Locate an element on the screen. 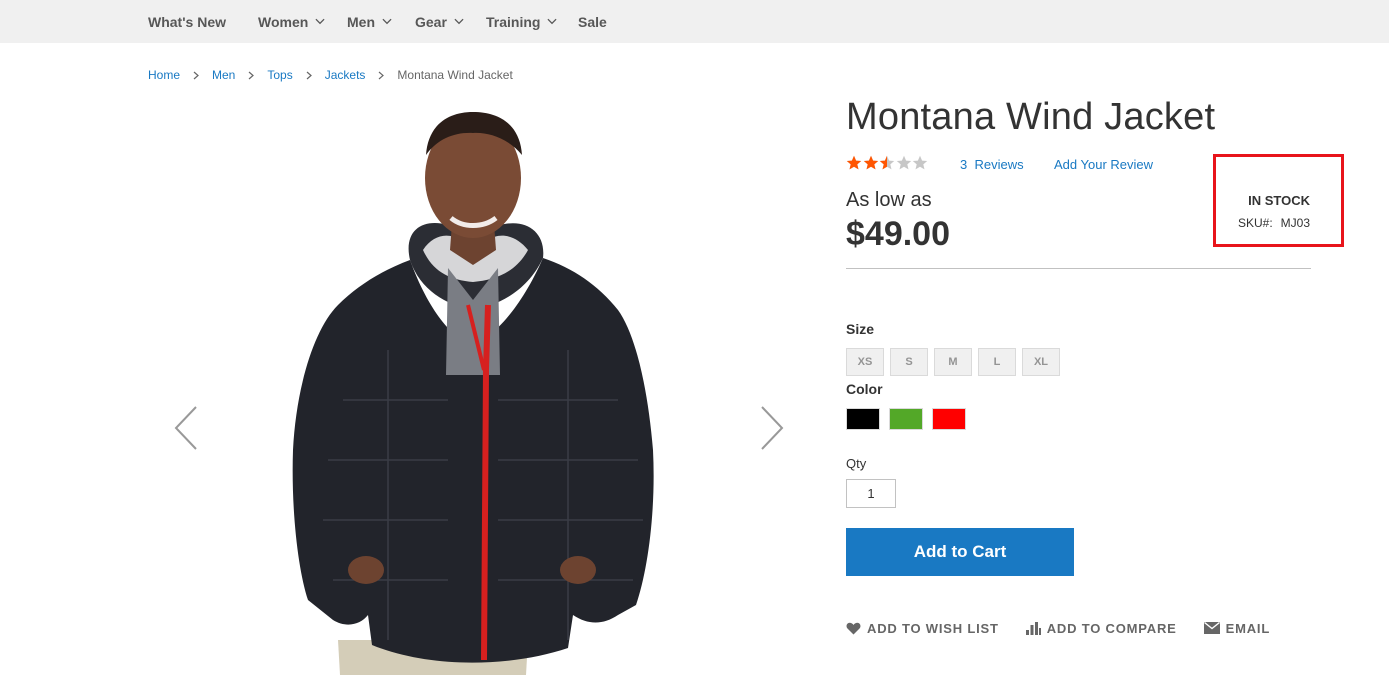 The width and height of the screenshot is (1389, 675). nav-label: Training is located at coordinates (513, 21).